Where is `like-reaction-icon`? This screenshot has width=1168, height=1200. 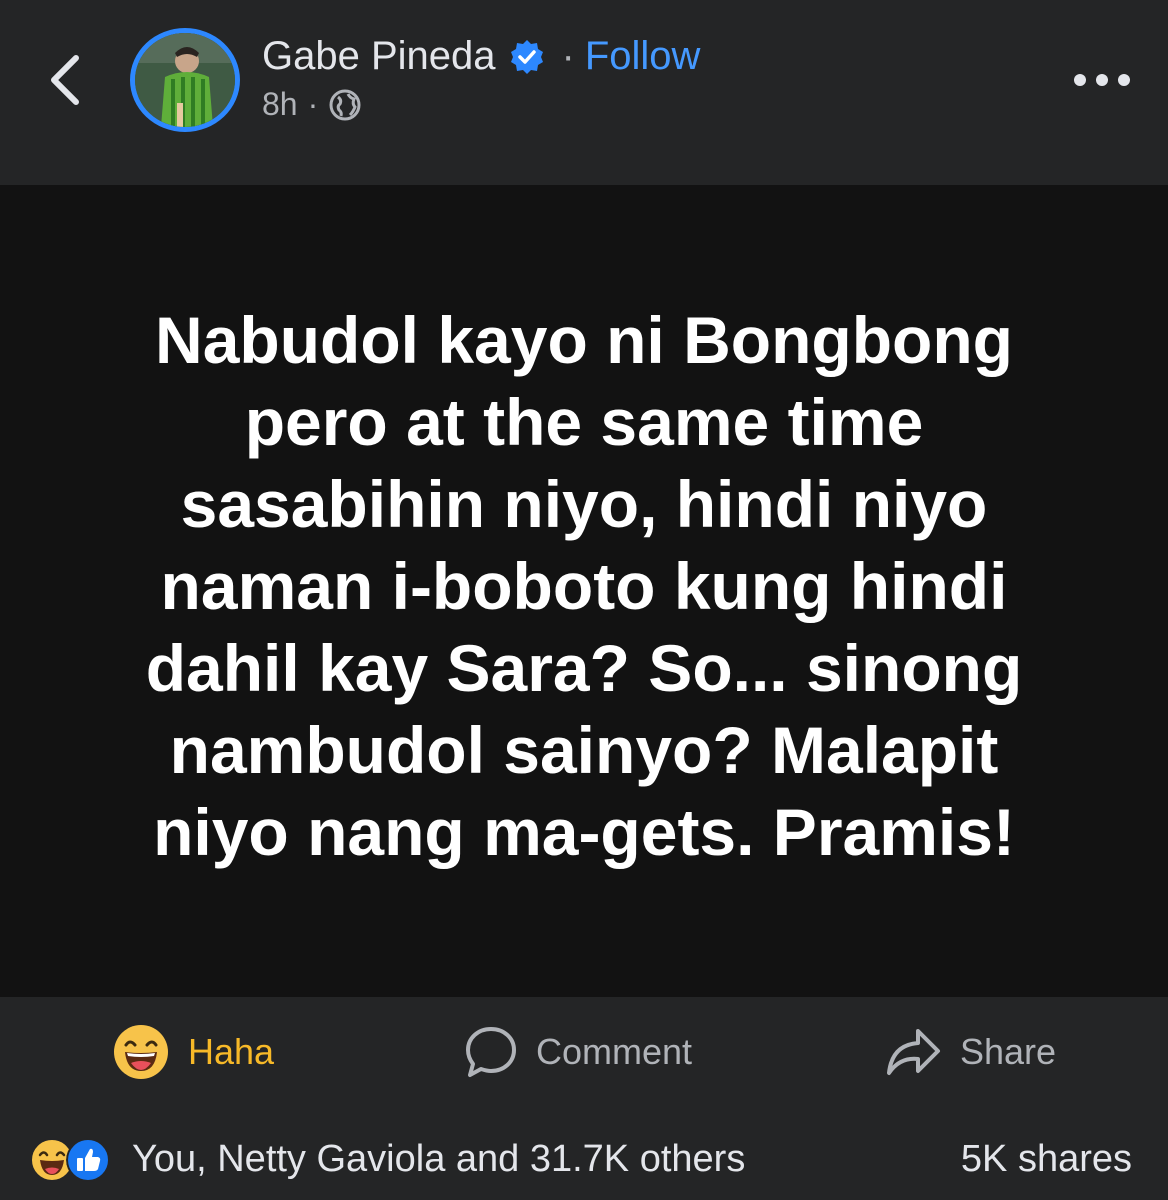
like-reaction-icon is located at coordinates (88, 1160).